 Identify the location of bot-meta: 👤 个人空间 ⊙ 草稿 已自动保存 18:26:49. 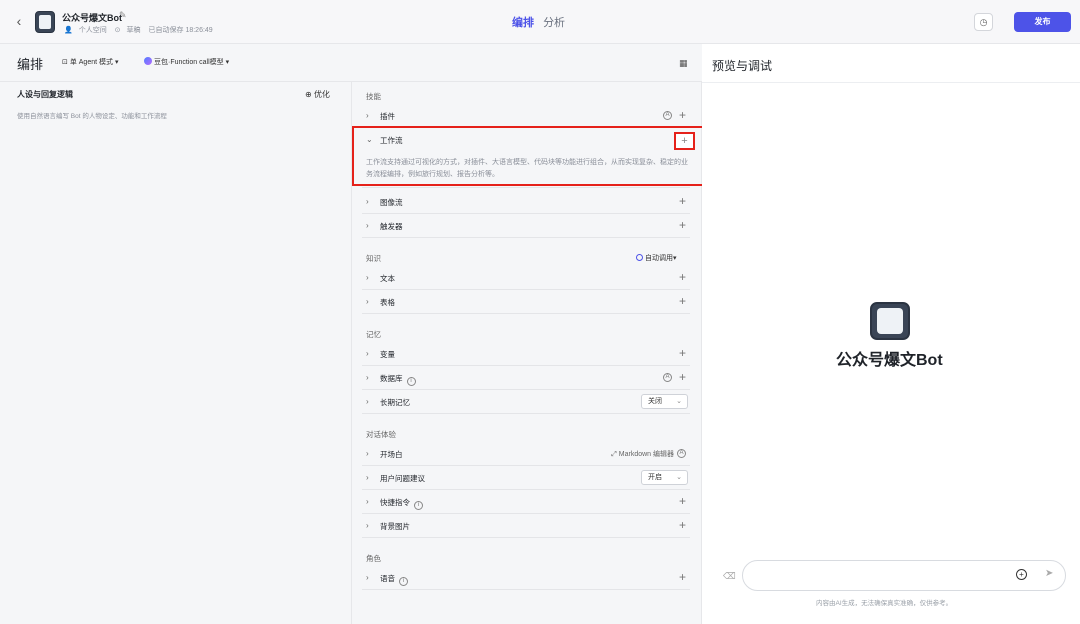
(141, 30).